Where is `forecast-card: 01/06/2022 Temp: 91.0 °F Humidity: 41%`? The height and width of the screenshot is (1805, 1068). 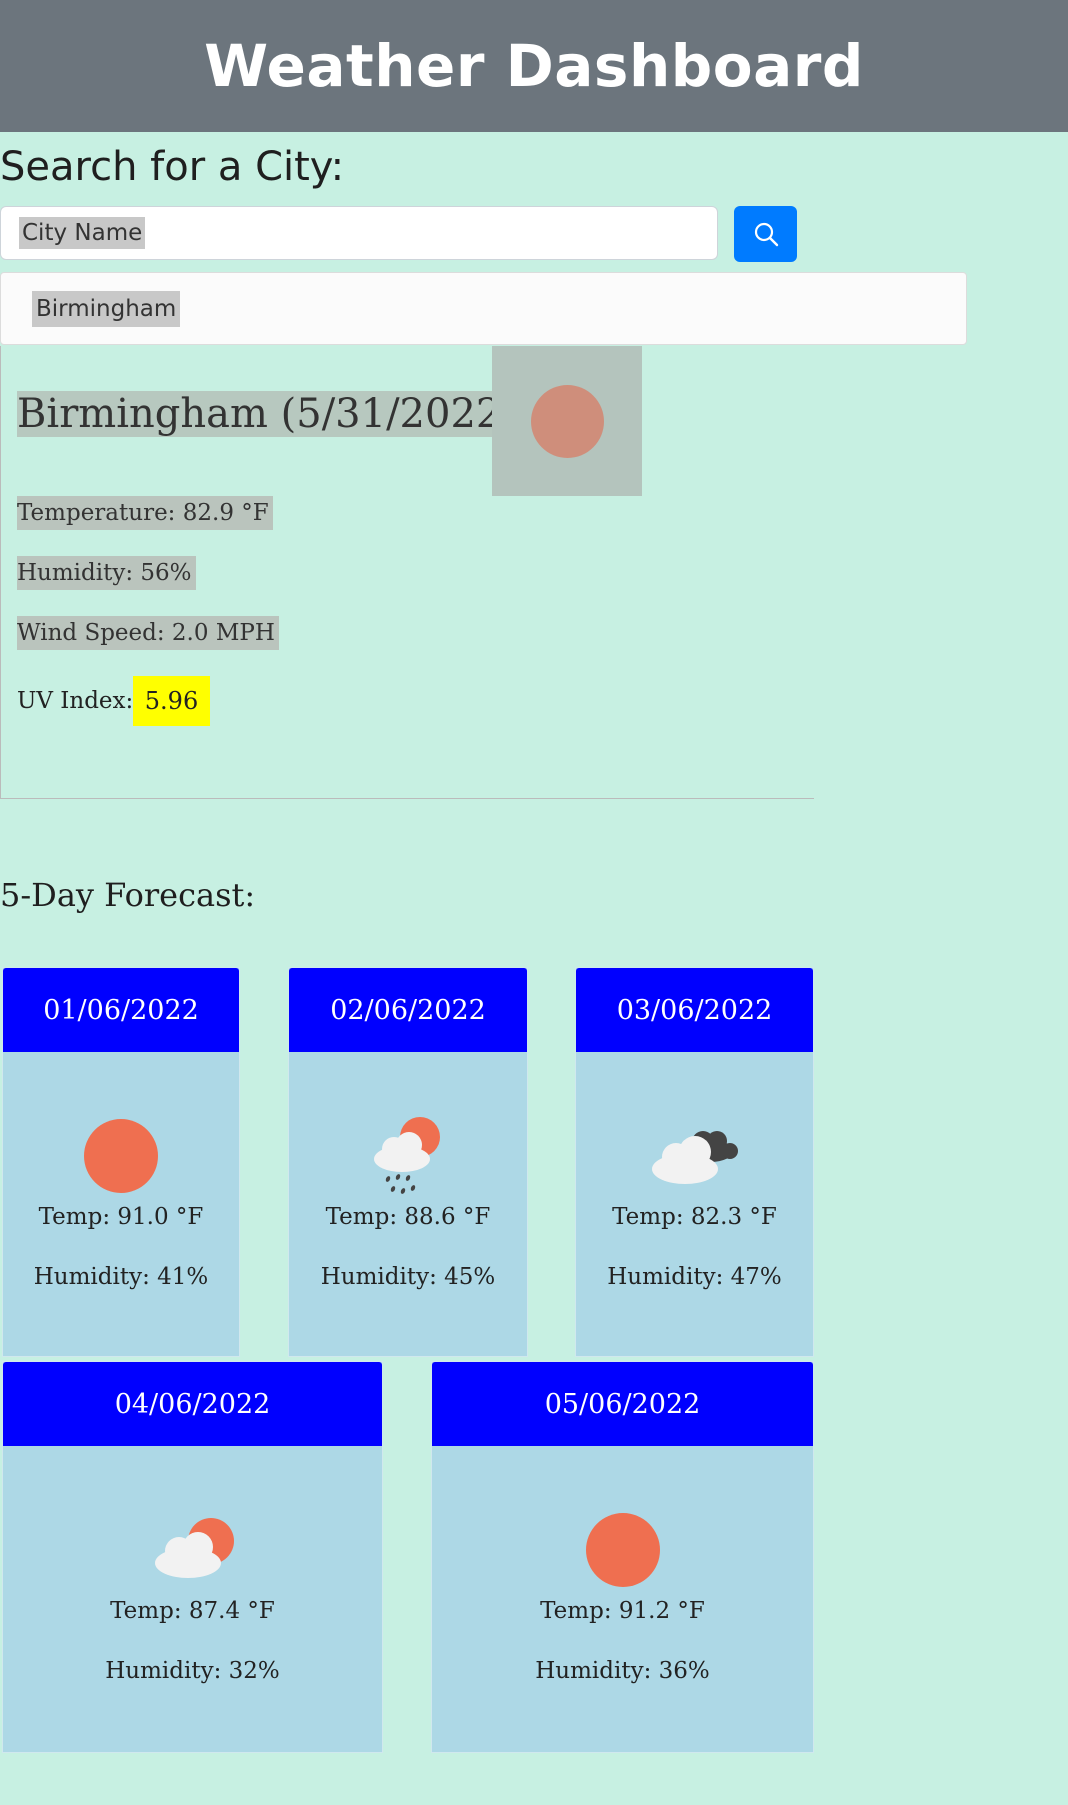
forecast-card: 01/06/2022 Temp: 91.0 °F Humidity: 41% is located at coordinates (121, 1162).